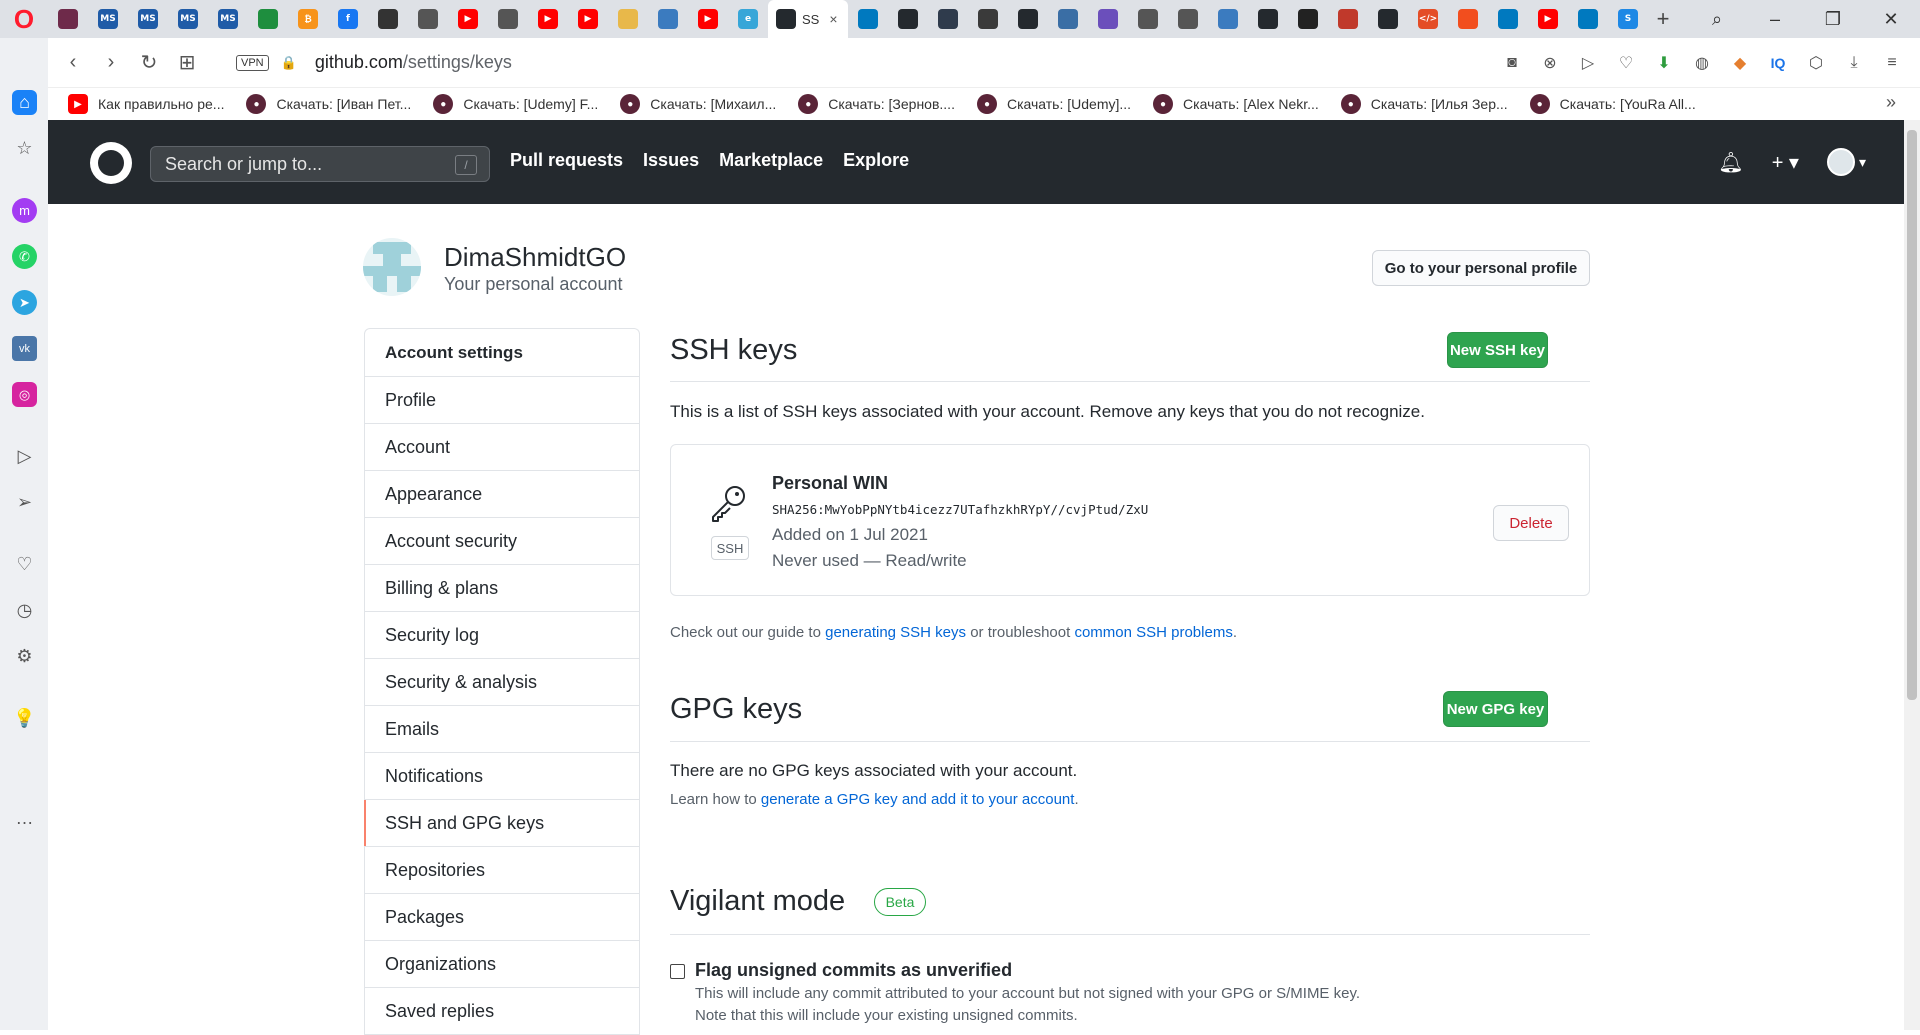 This screenshot has height=1035, width=1920. I want to click on browser-tab-active: SS ×, so click(808, 19).